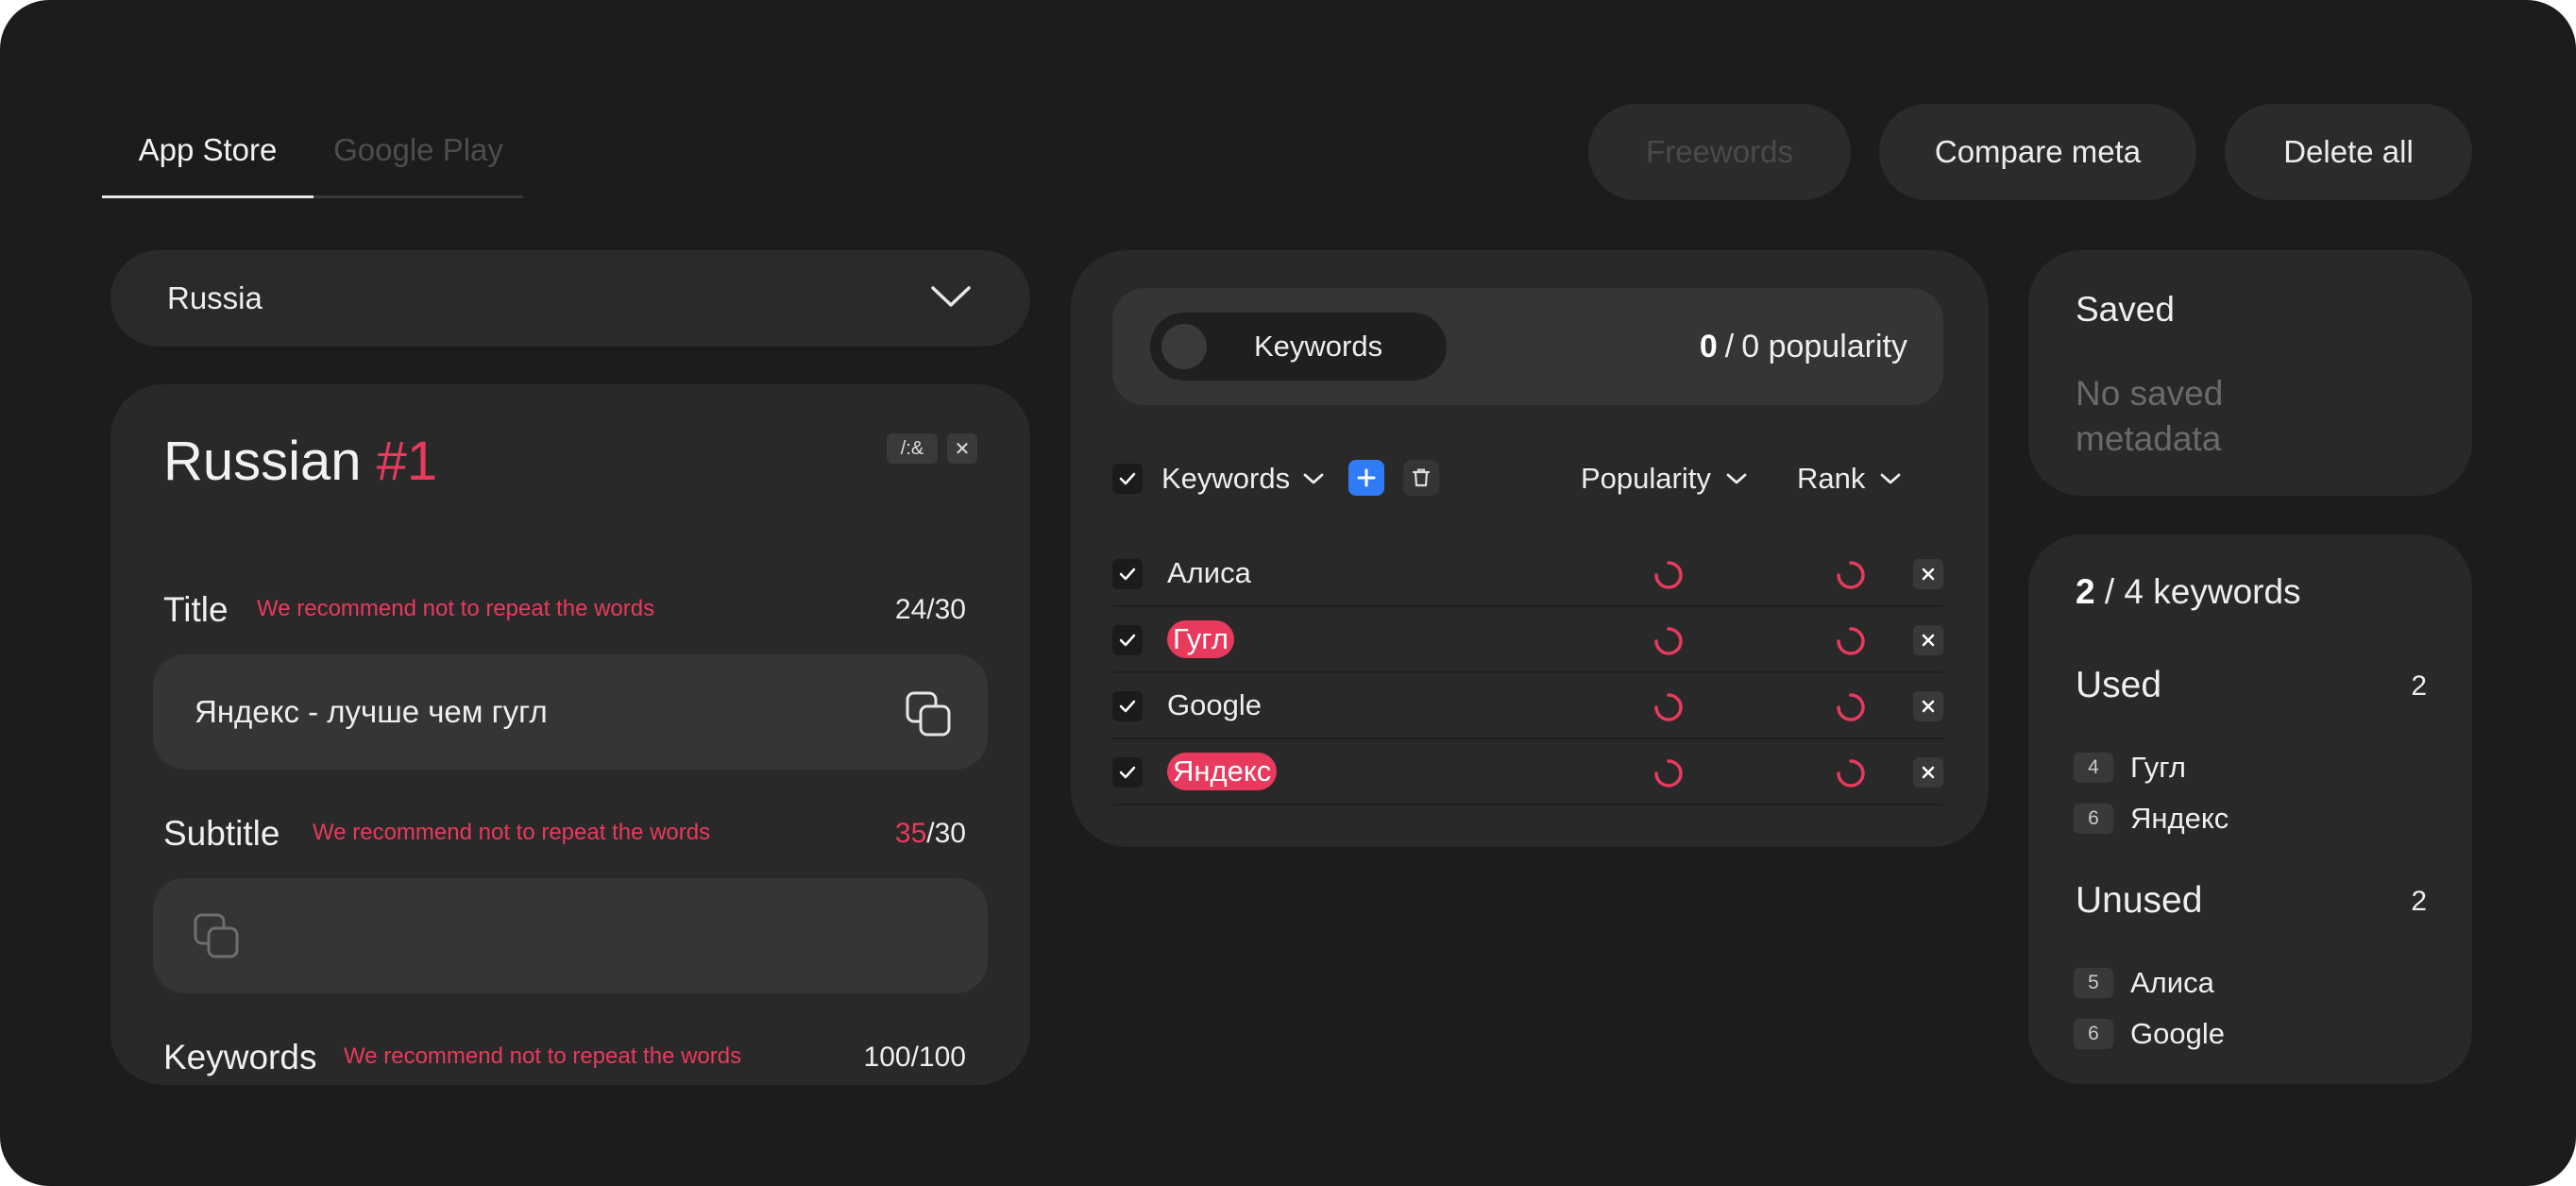 This screenshot has width=2576, height=1186. Describe the element at coordinates (910, 609) in the screenshot. I see `title-count-used: 24` at that location.